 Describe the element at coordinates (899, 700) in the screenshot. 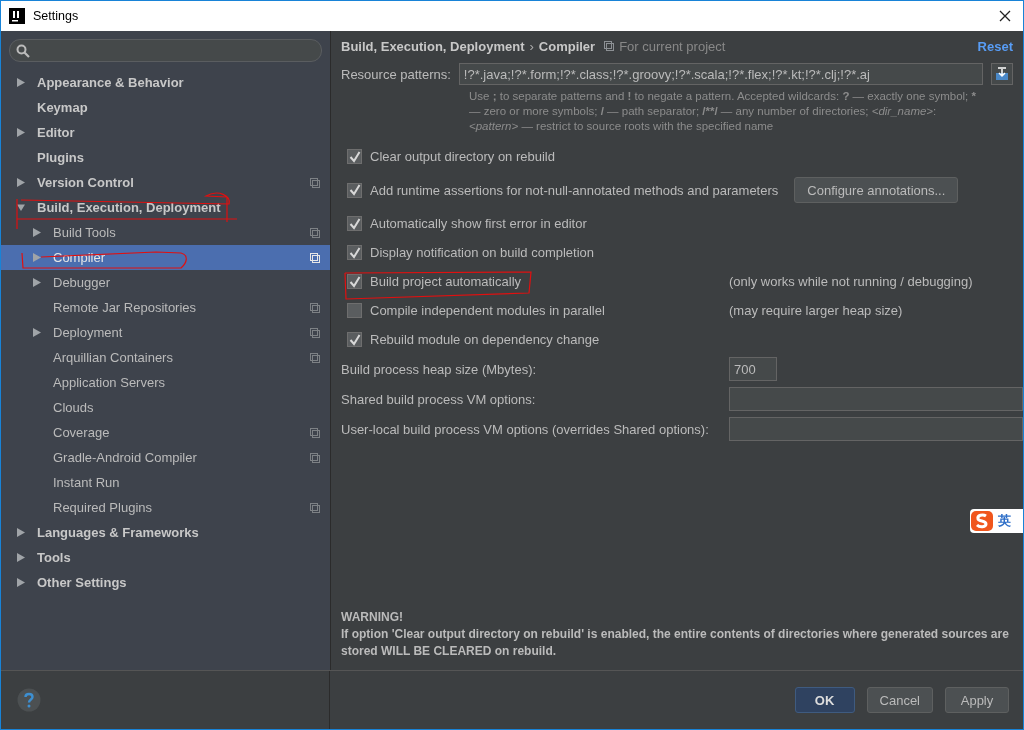

I see `dialog-button: Cancel` at that location.